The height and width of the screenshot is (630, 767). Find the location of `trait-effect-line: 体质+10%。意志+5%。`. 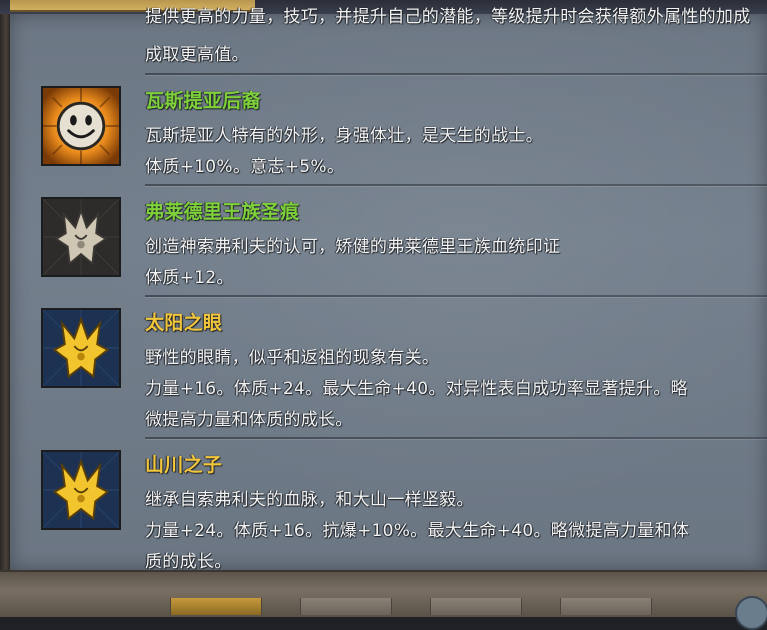

trait-effect-line: 体质+10%。意志+5%。 is located at coordinates (245, 167).